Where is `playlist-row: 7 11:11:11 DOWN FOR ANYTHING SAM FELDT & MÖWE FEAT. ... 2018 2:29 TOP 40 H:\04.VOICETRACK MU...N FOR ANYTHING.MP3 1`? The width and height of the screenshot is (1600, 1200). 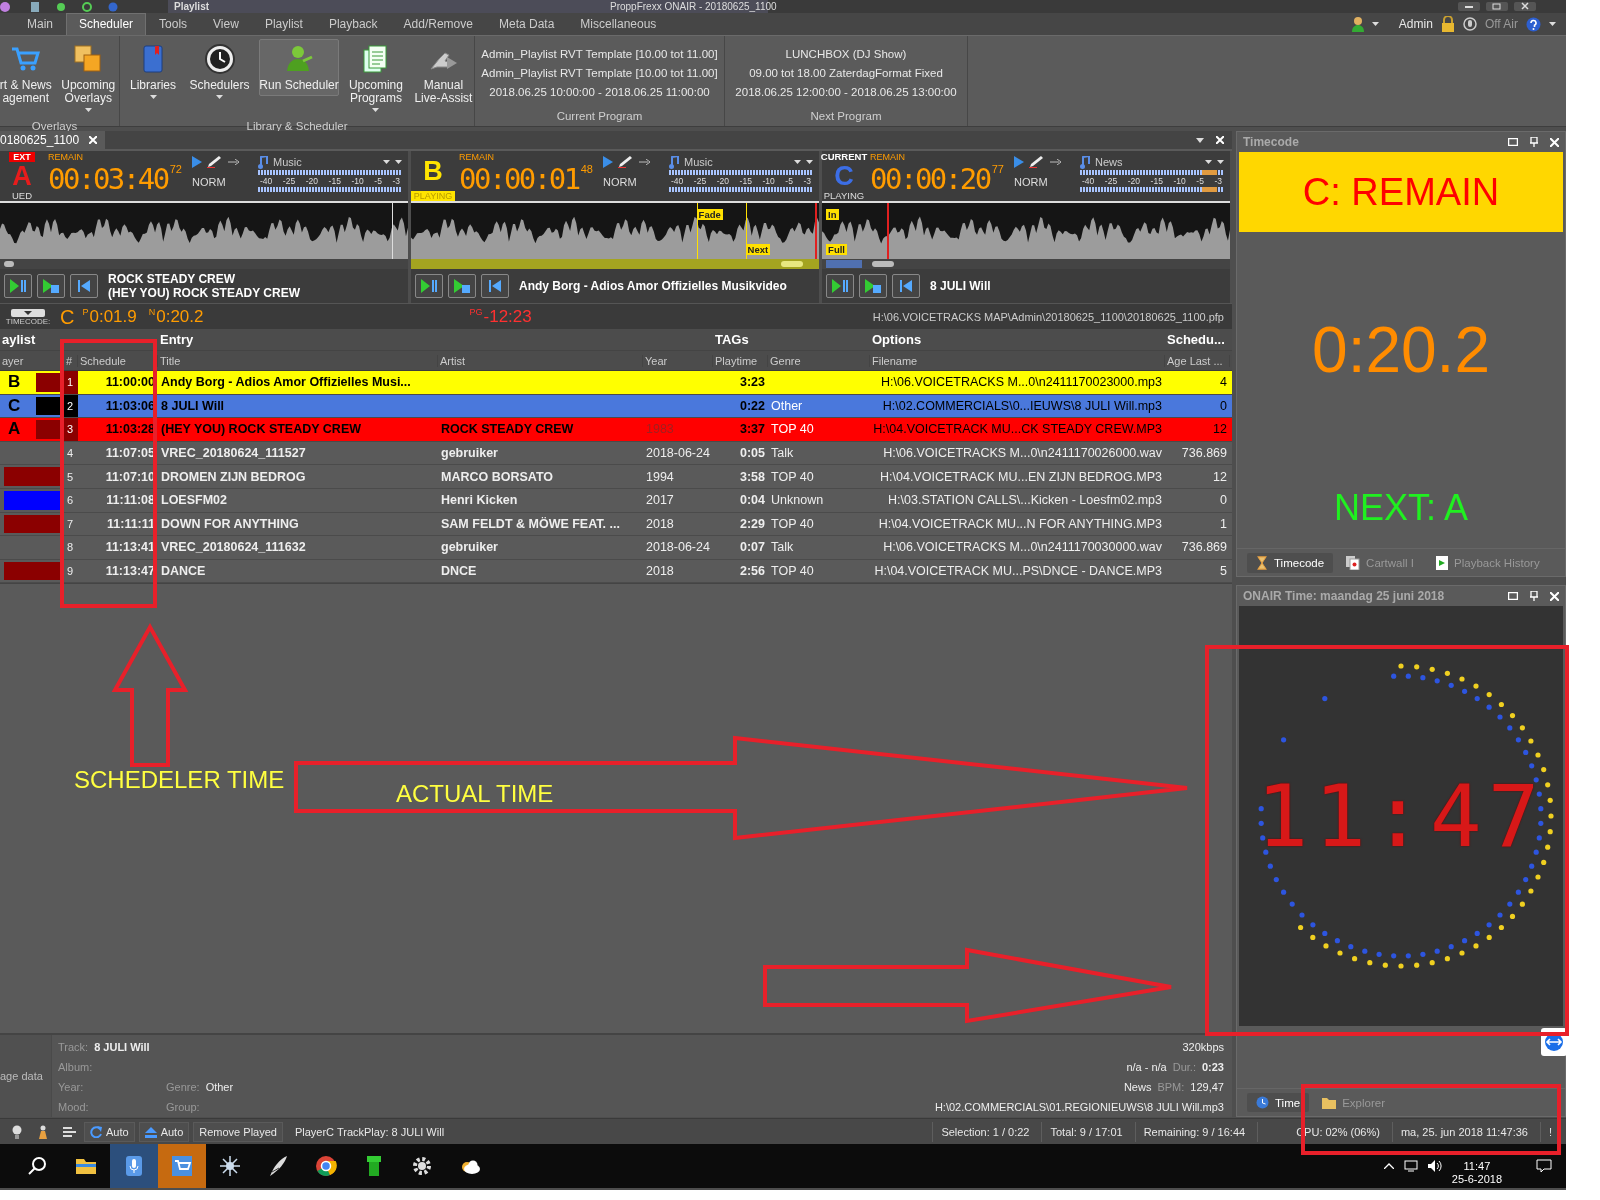 playlist-row: 7 11:11:11 DOWN FOR ANYTHING SAM FELDT & MÖWE FEAT. ... 2018 2:29 TOP 40 H:\04.VOICETRACK MU...N FOR ANYTHING.MP3 1 is located at coordinates (616, 524).